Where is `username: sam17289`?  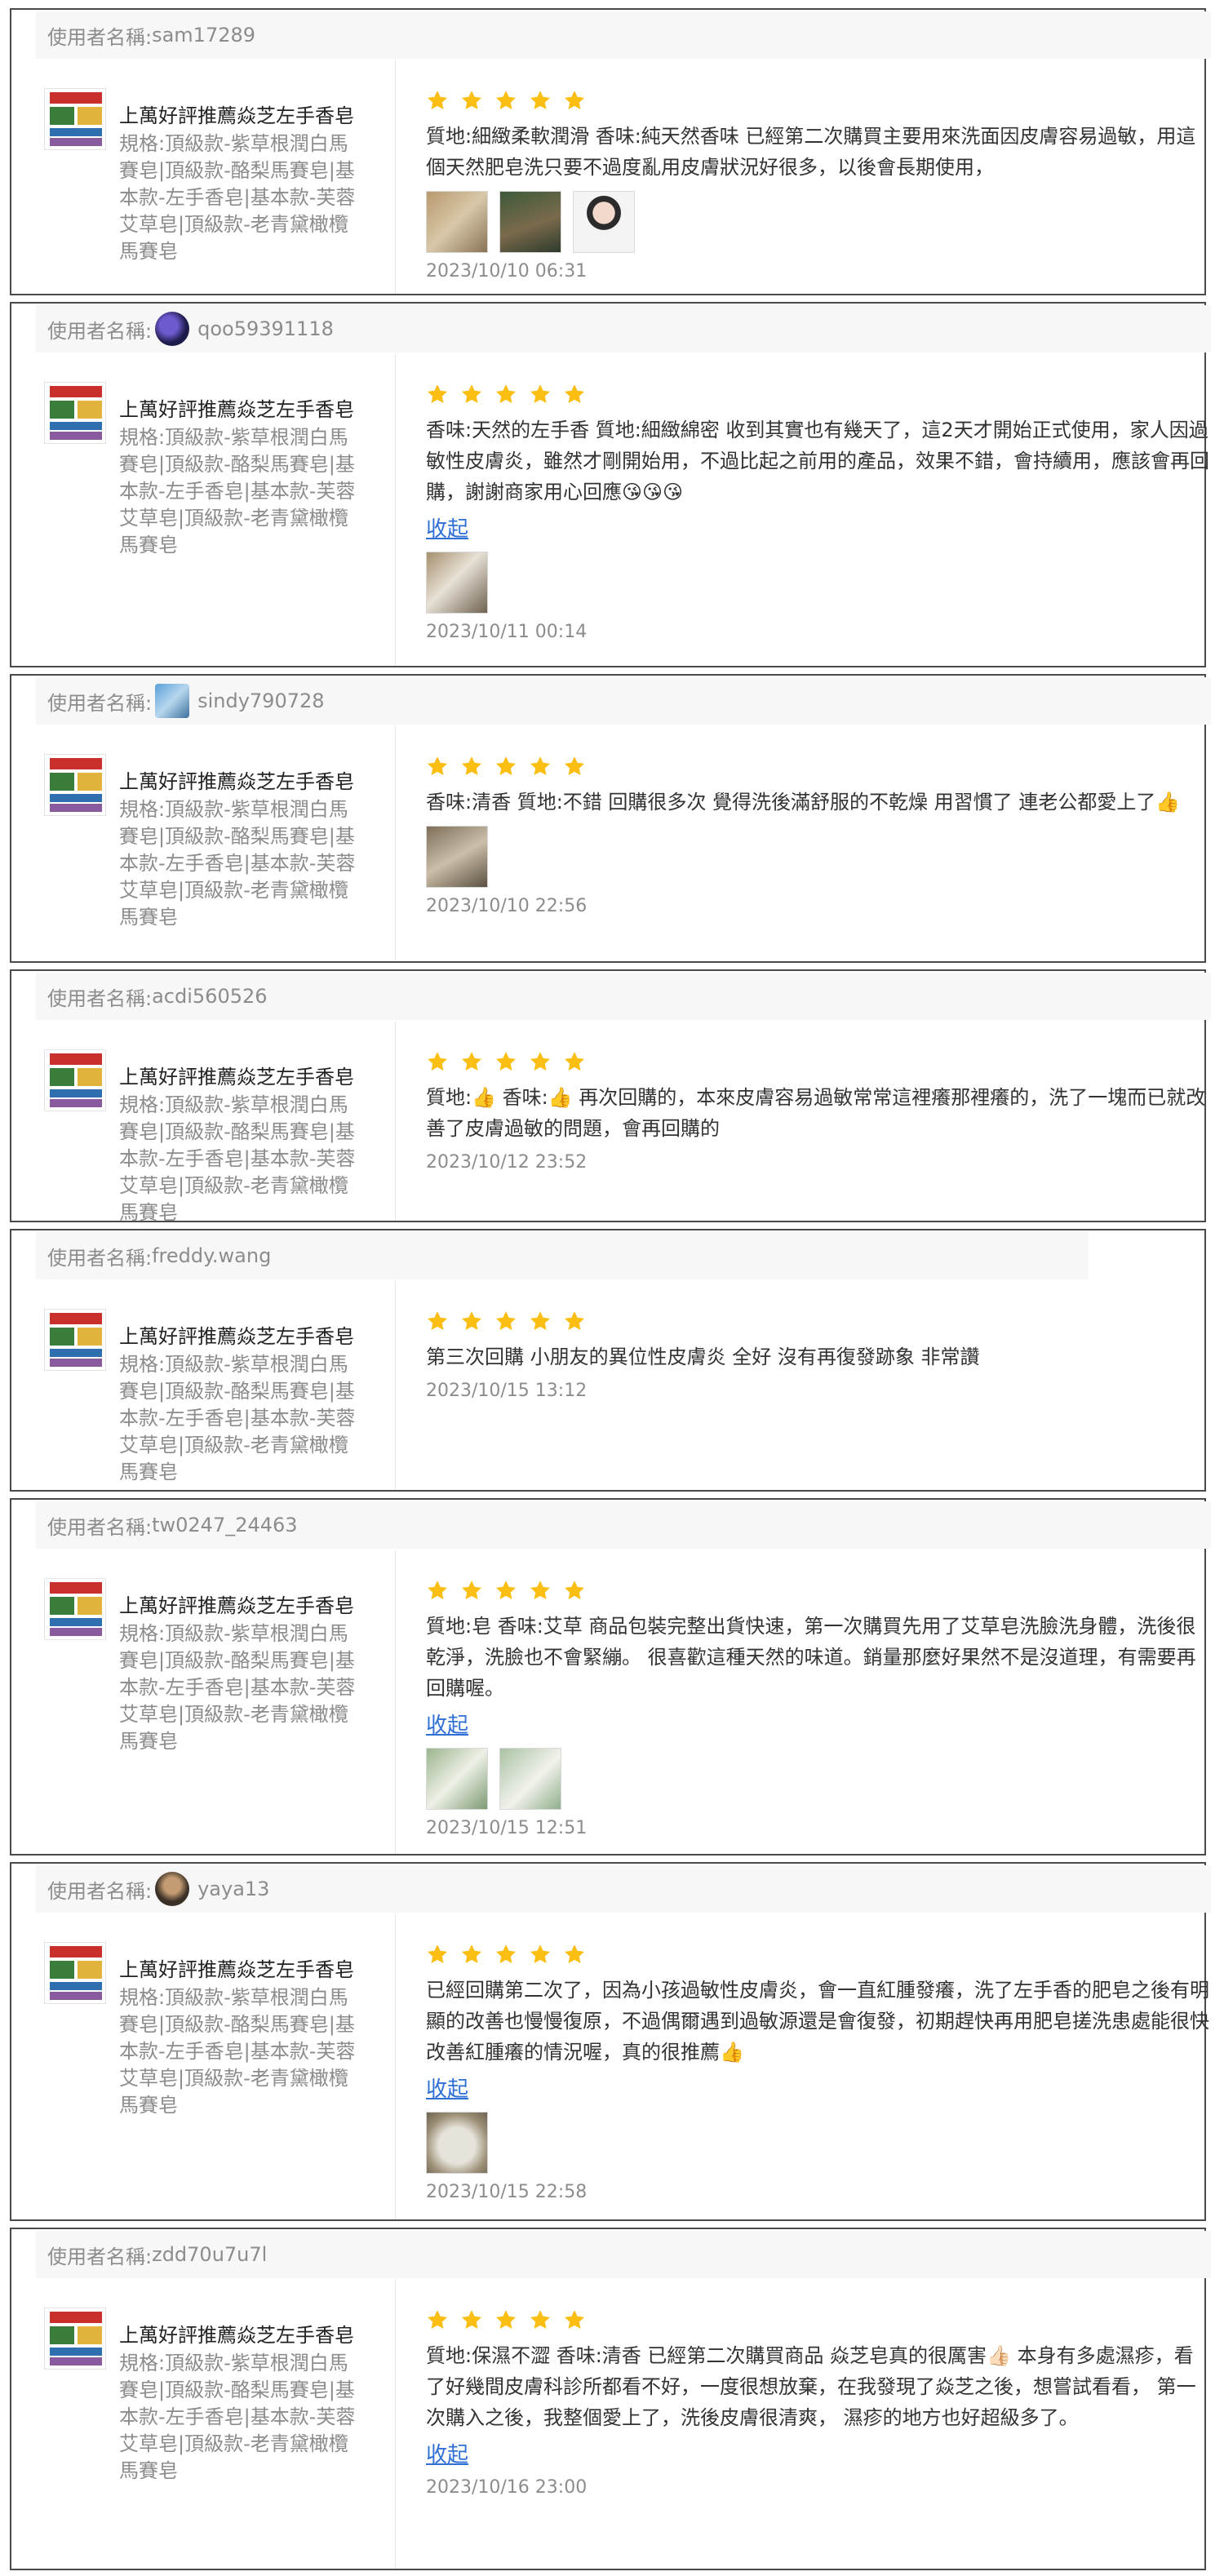
username: sam17289 is located at coordinates (203, 35).